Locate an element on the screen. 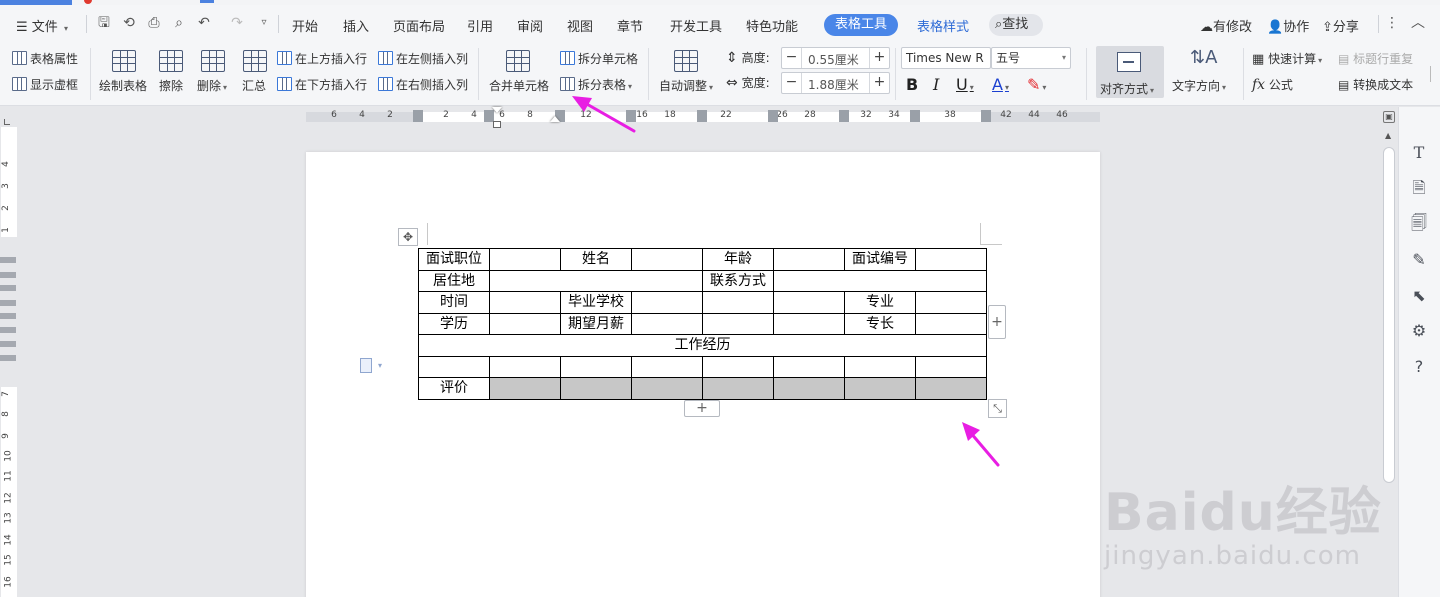 The height and width of the screenshot is (597, 1440). quick-access-more-icon: ▿ is located at coordinates (264, 23).